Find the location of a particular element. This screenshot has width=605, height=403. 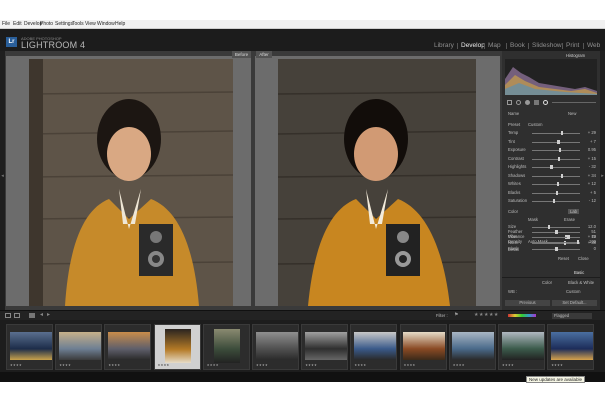

spot-removal-icon is located at coordinates (518, 102).